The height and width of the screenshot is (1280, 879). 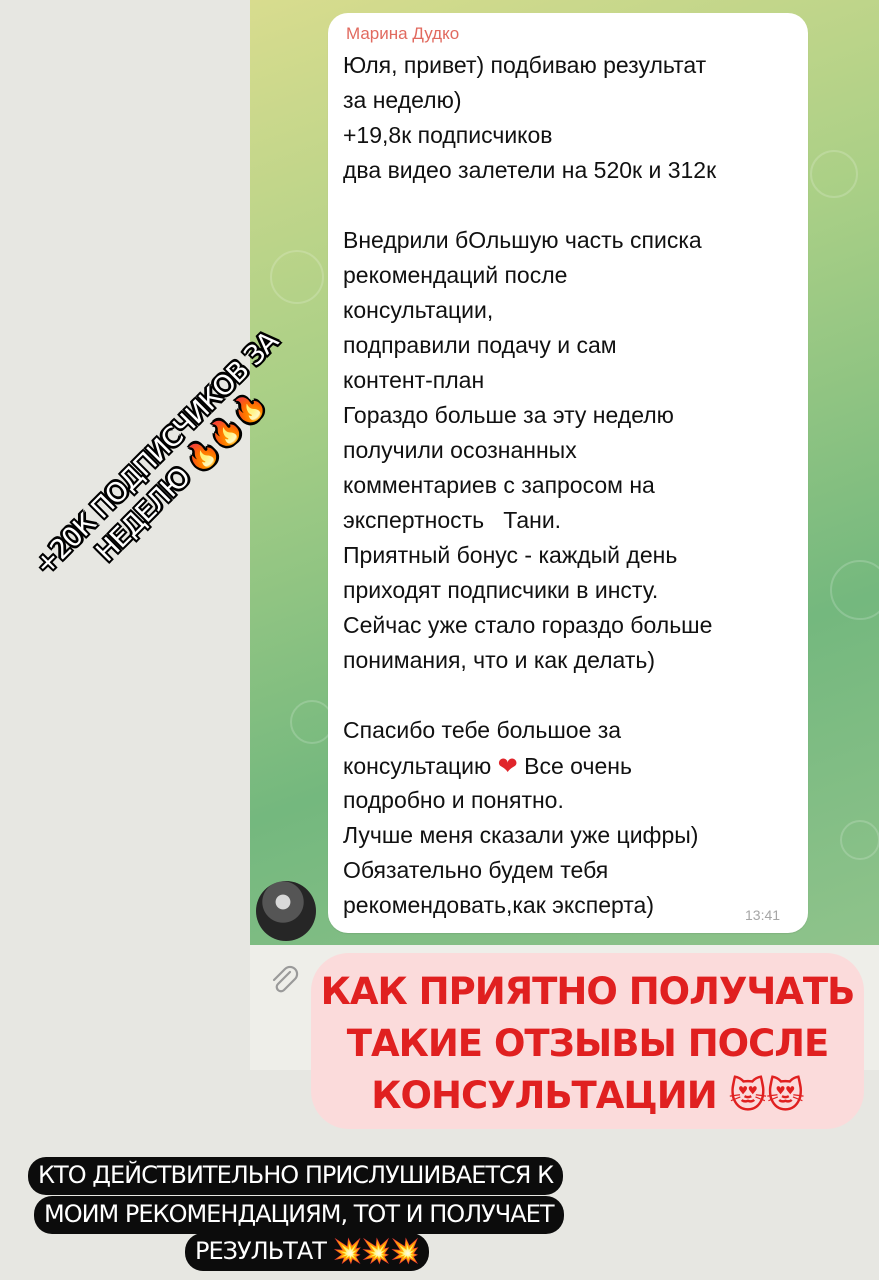 What do you see at coordinates (418, 310) in the screenshot?
I see `message-line: консультации,` at bounding box center [418, 310].